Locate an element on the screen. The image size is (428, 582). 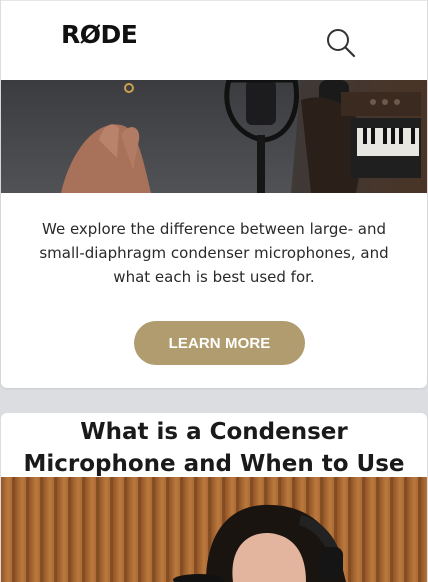
learn-more-button: LEARN MORE is located at coordinates (219, 343).